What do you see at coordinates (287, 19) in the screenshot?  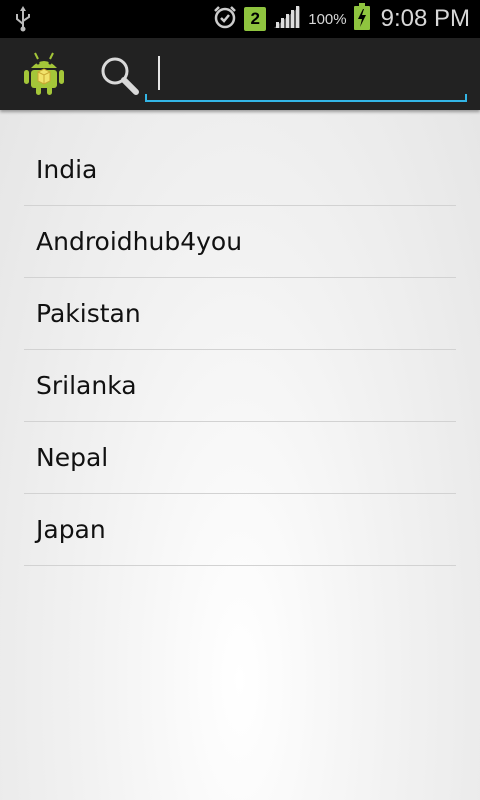 I see `signal-icon` at bounding box center [287, 19].